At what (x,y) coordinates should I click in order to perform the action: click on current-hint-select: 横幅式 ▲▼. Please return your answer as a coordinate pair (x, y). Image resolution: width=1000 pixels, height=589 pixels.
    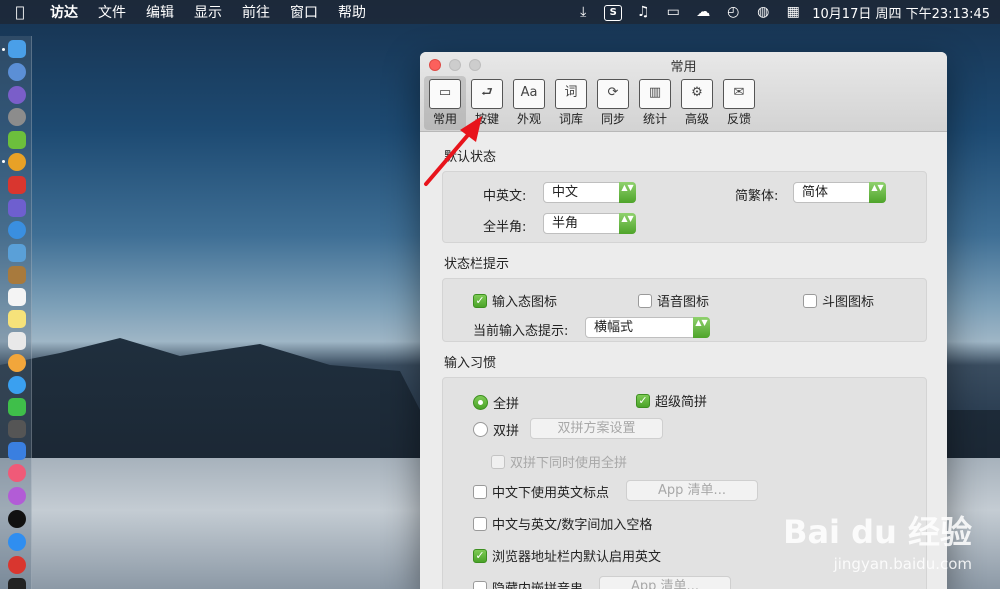
    Looking at the image, I should click on (647, 327).